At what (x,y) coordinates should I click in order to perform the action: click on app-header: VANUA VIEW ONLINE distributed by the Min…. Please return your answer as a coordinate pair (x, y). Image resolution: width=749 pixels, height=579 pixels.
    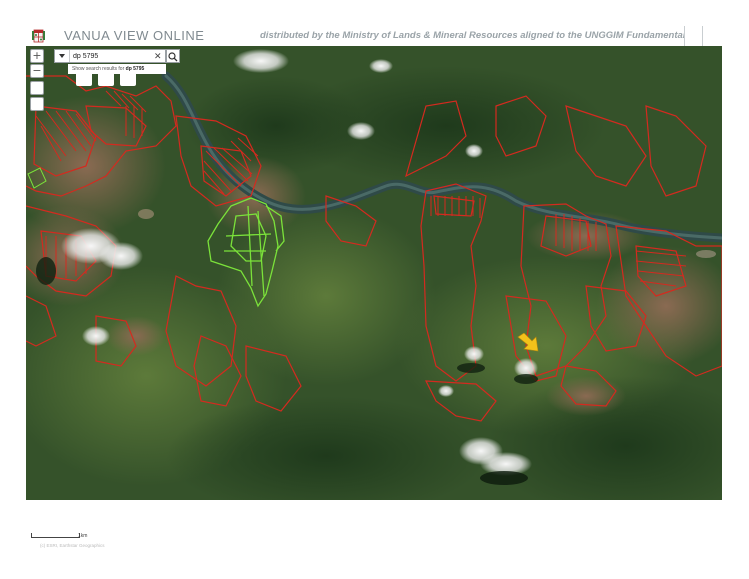
    Looking at the image, I should click on (374, 36).